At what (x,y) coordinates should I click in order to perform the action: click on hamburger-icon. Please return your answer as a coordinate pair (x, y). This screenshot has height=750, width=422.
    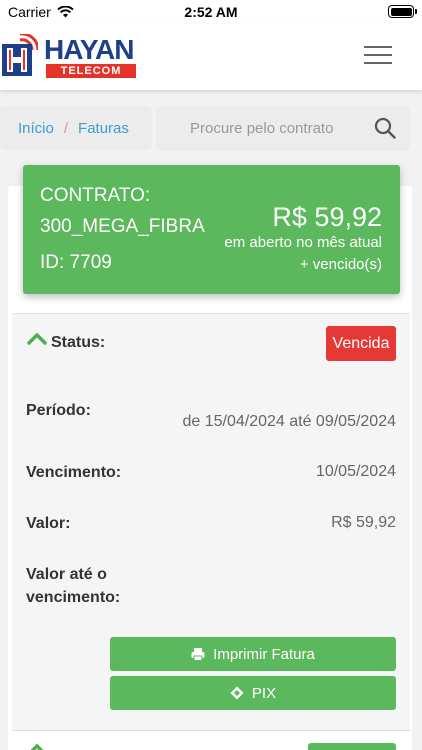
    Looking at the image, I should click on (378, 56).